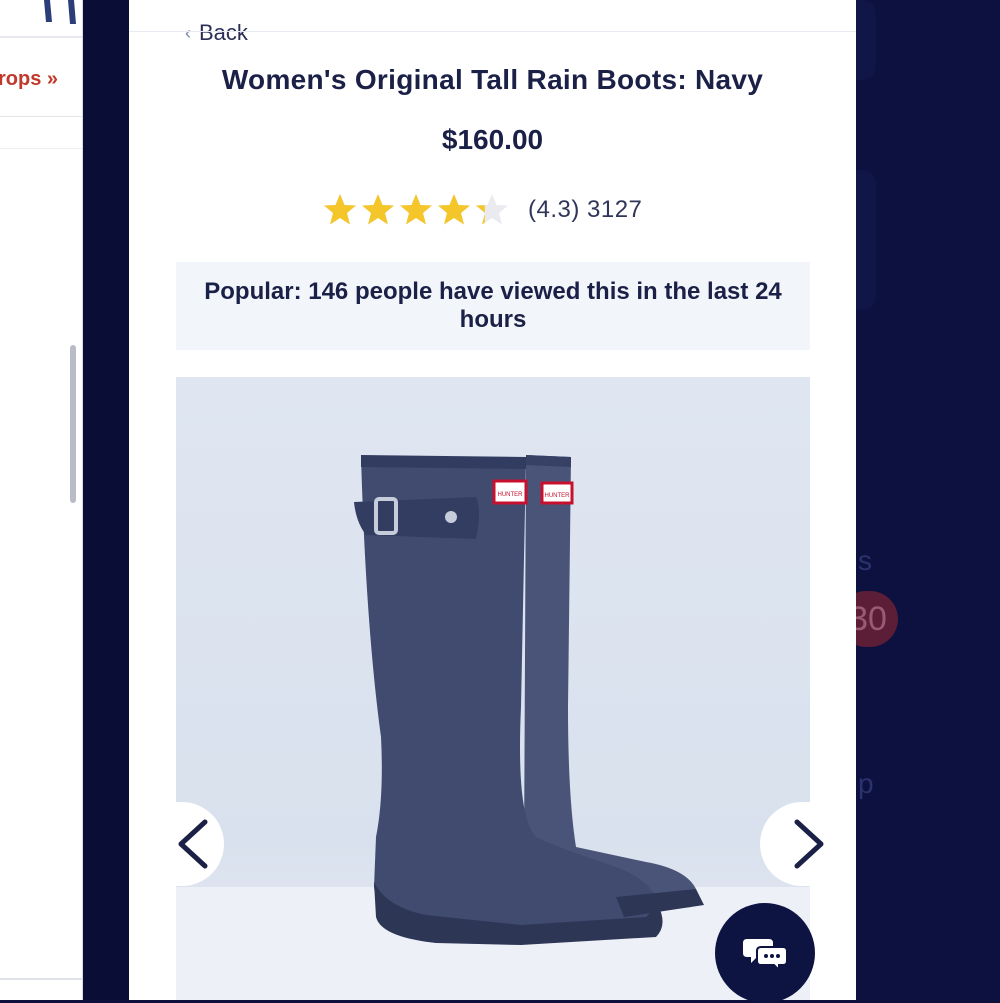 The image size is (1000, 1003). I want to click on background-promo-link: rops », so click(29, 79).